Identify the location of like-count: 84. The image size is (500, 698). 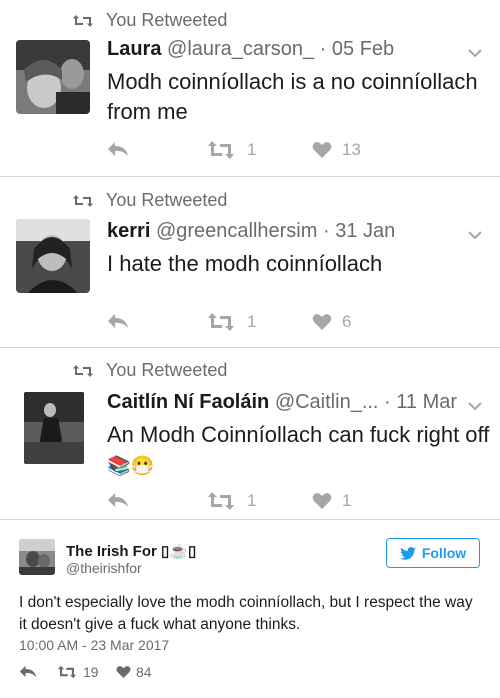
(144, 672).